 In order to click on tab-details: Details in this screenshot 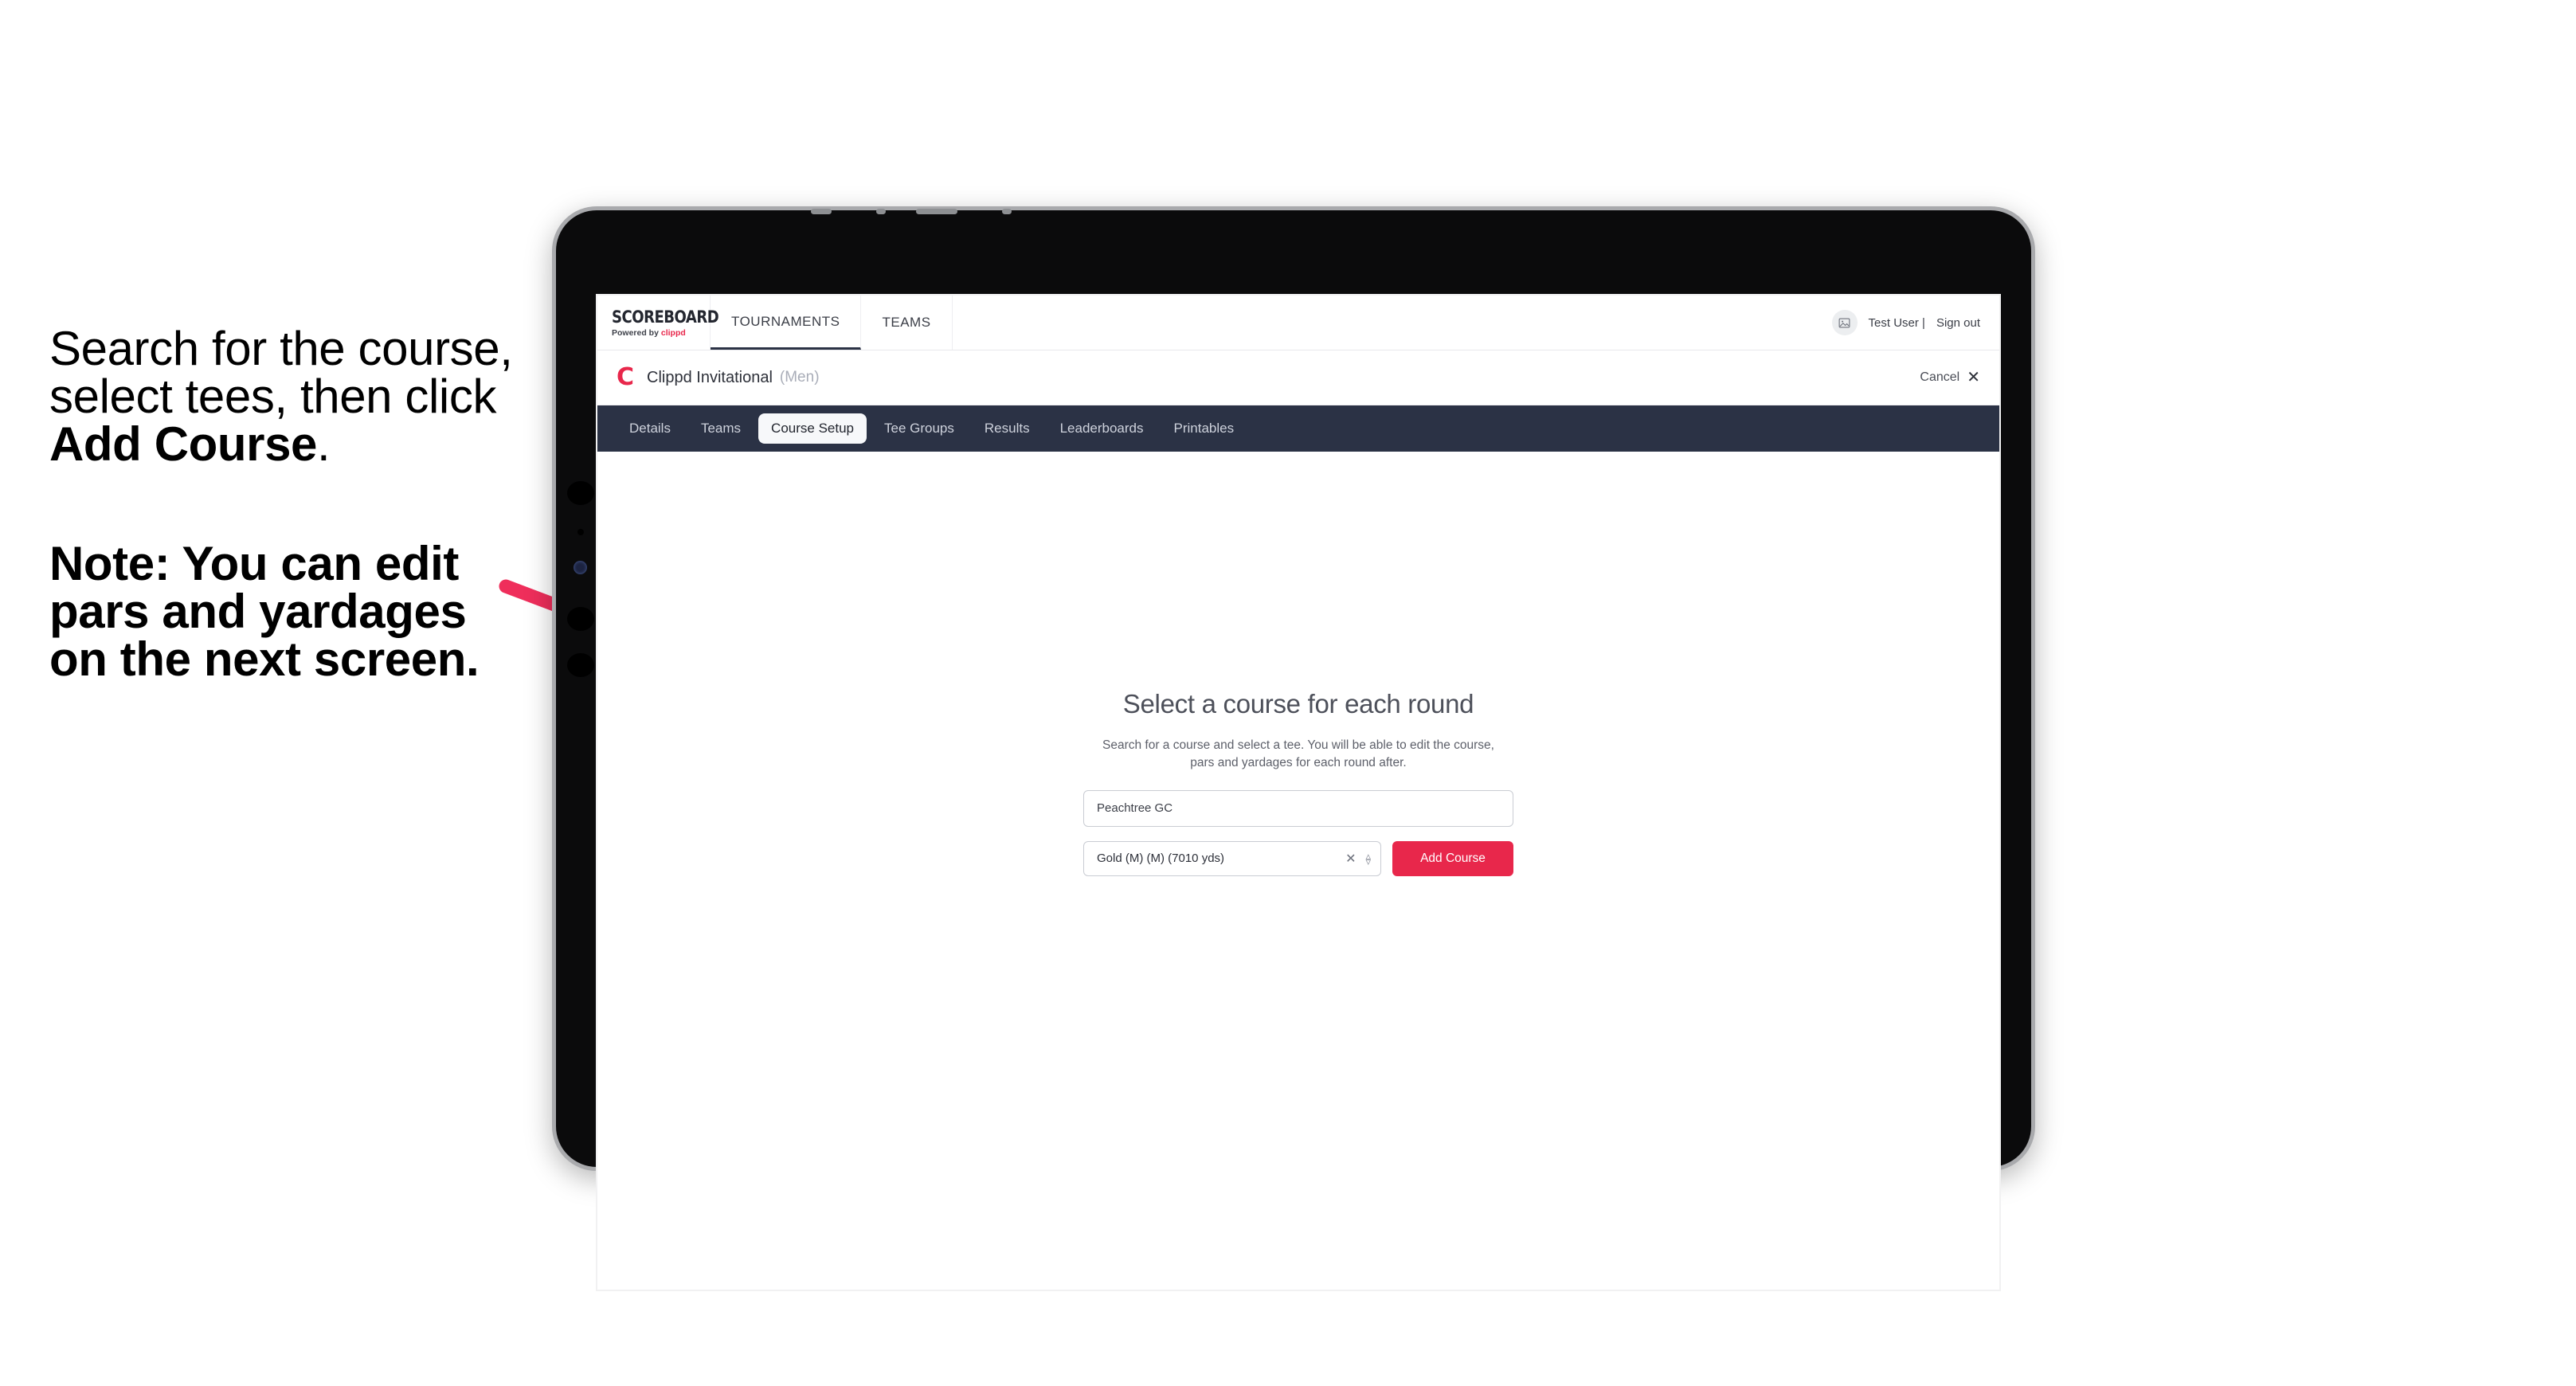, I will do `click(650, 428)`.